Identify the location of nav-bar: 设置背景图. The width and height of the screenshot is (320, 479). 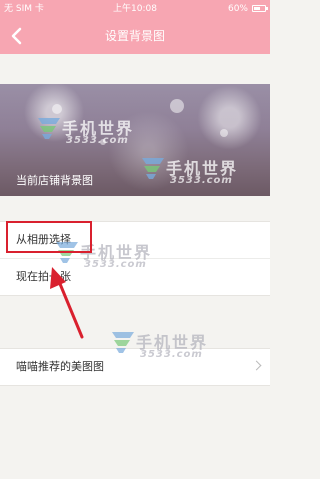
(135, 36).